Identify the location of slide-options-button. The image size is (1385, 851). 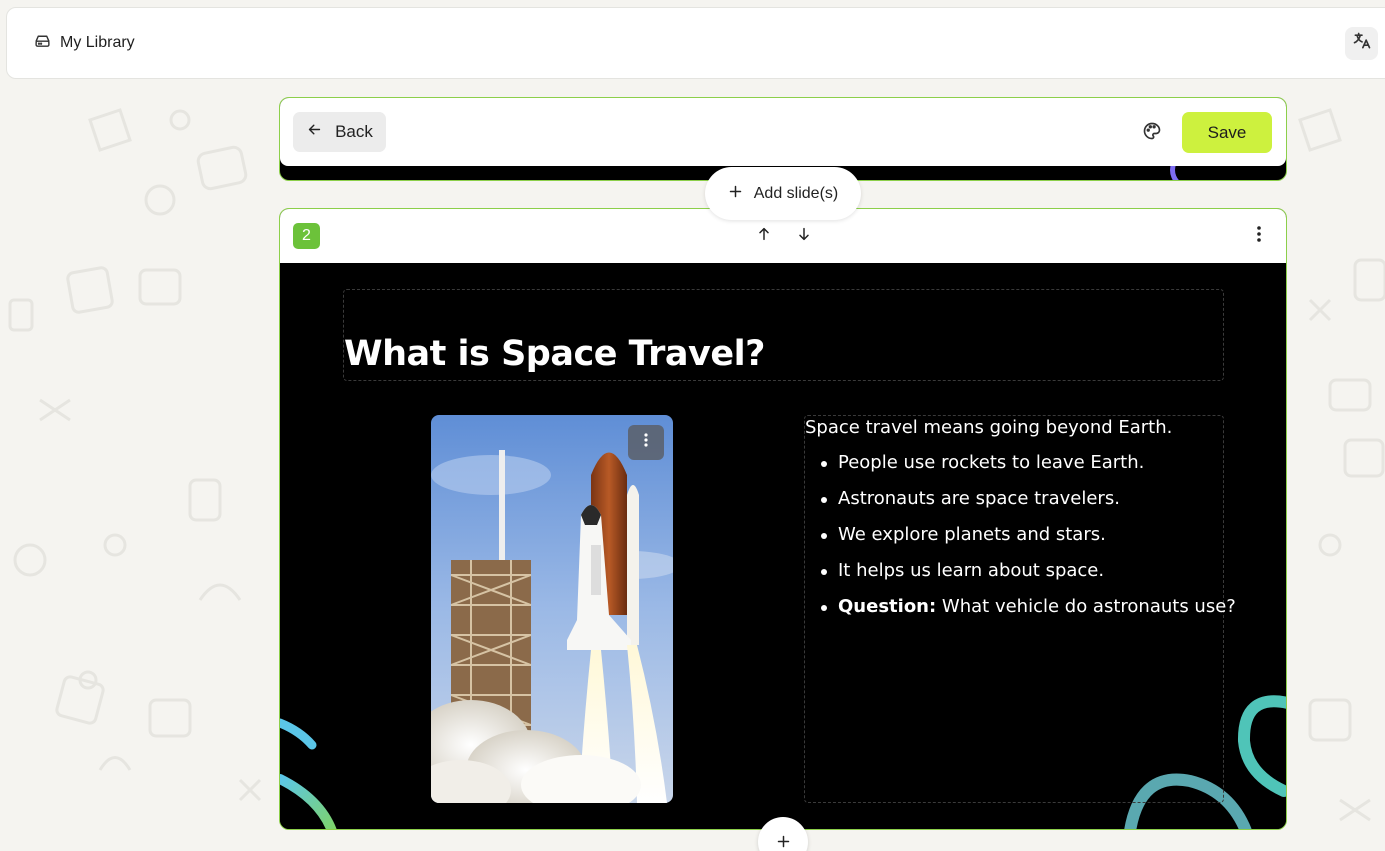
(1259, 236).